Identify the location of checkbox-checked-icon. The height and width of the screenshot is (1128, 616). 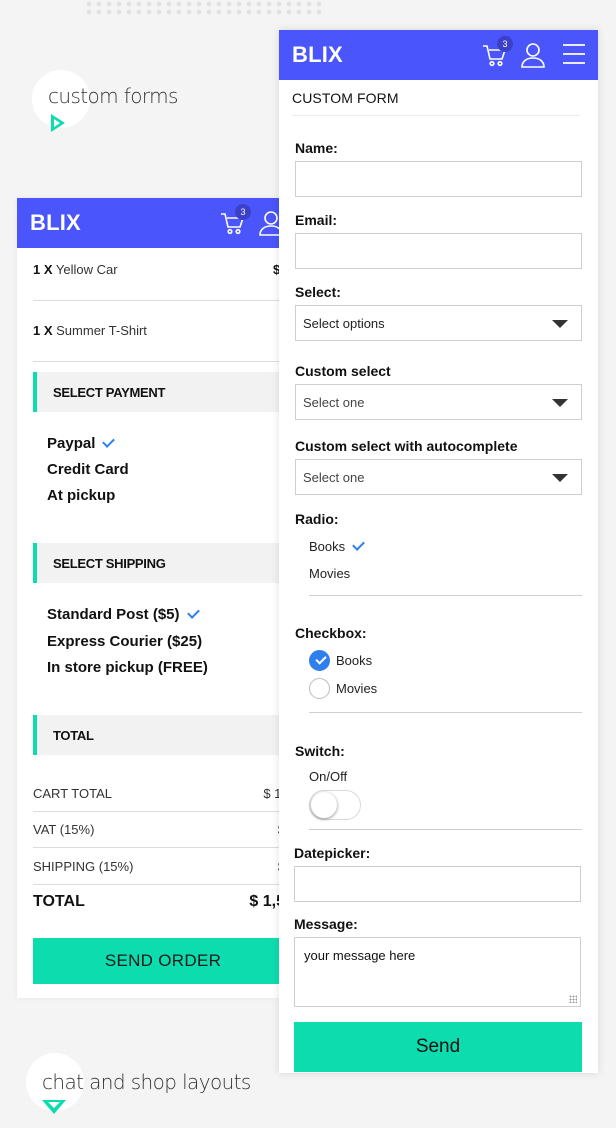
(319, 660).